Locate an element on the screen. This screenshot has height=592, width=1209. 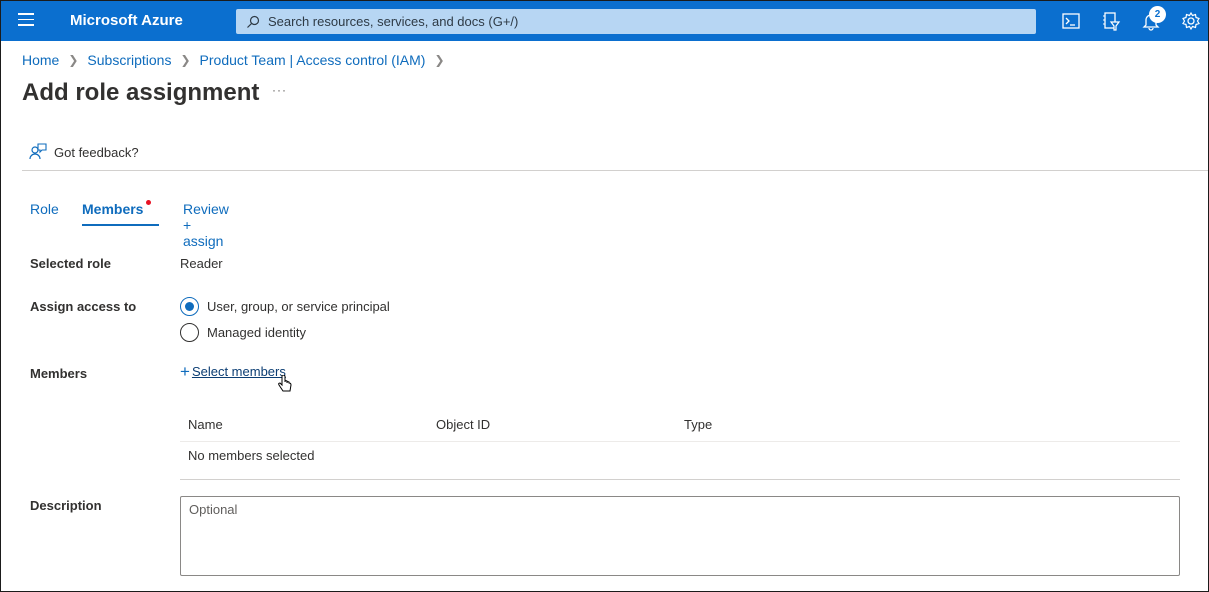
selected-role-label: Selected role is located at coordinates (70, 263).